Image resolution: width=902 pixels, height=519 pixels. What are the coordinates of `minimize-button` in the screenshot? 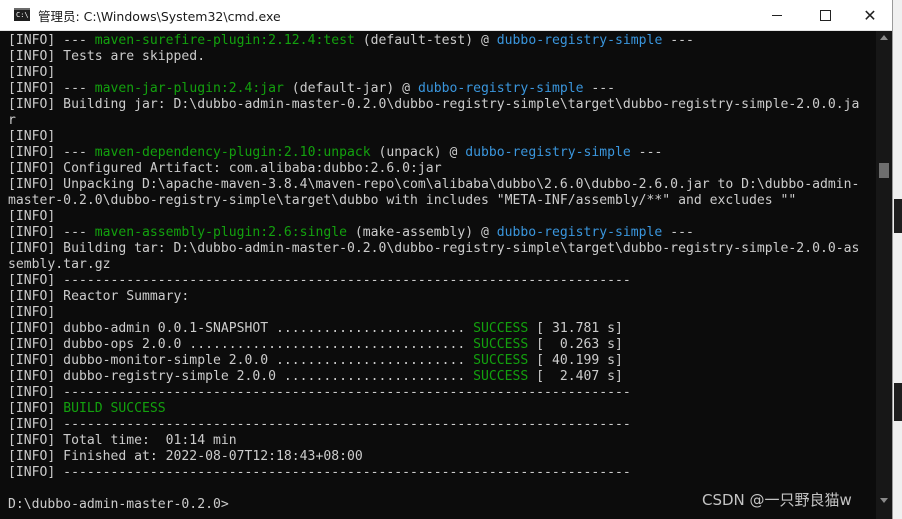 It's located at (777, 15).